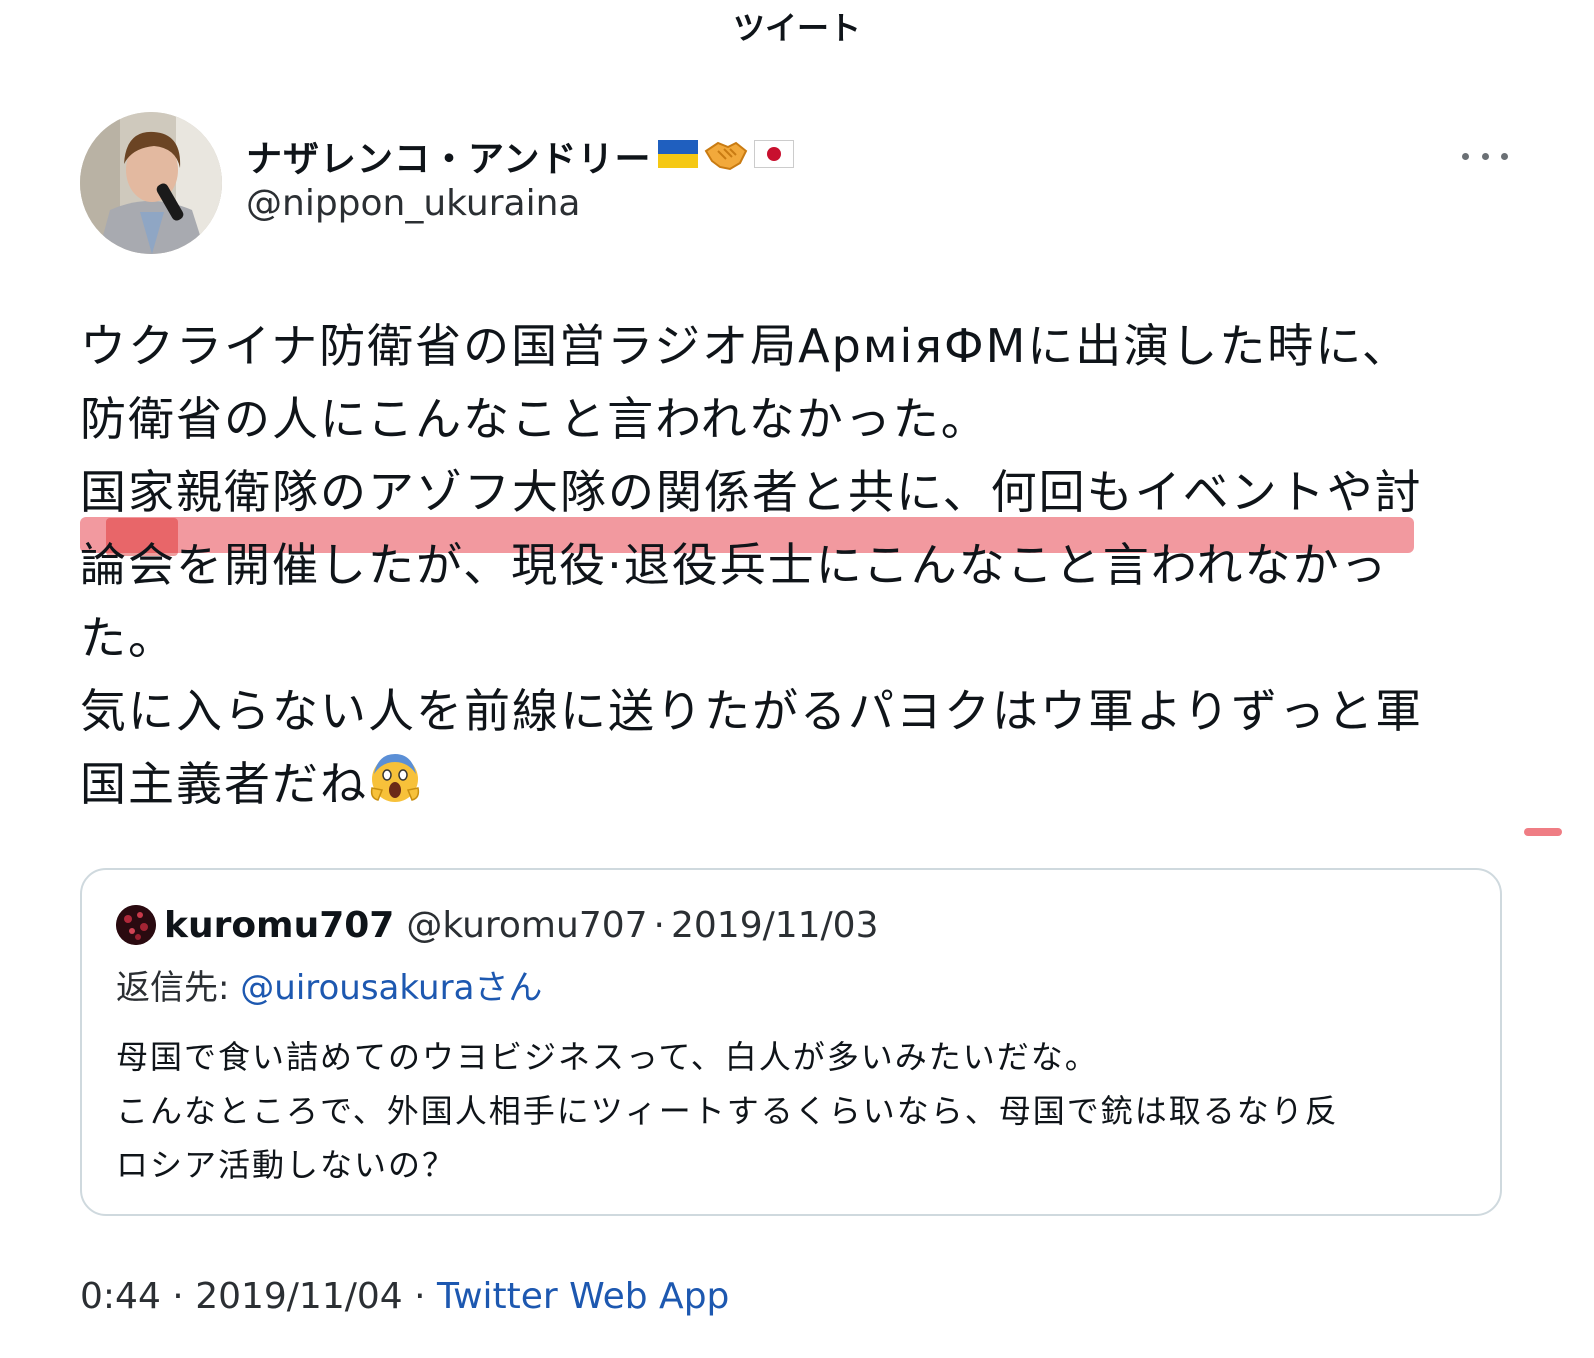 The width and height of the screenshot is (1594, 1358). I want to click on reply-handle-link: @uirousakuraさん, so click(391, 988).